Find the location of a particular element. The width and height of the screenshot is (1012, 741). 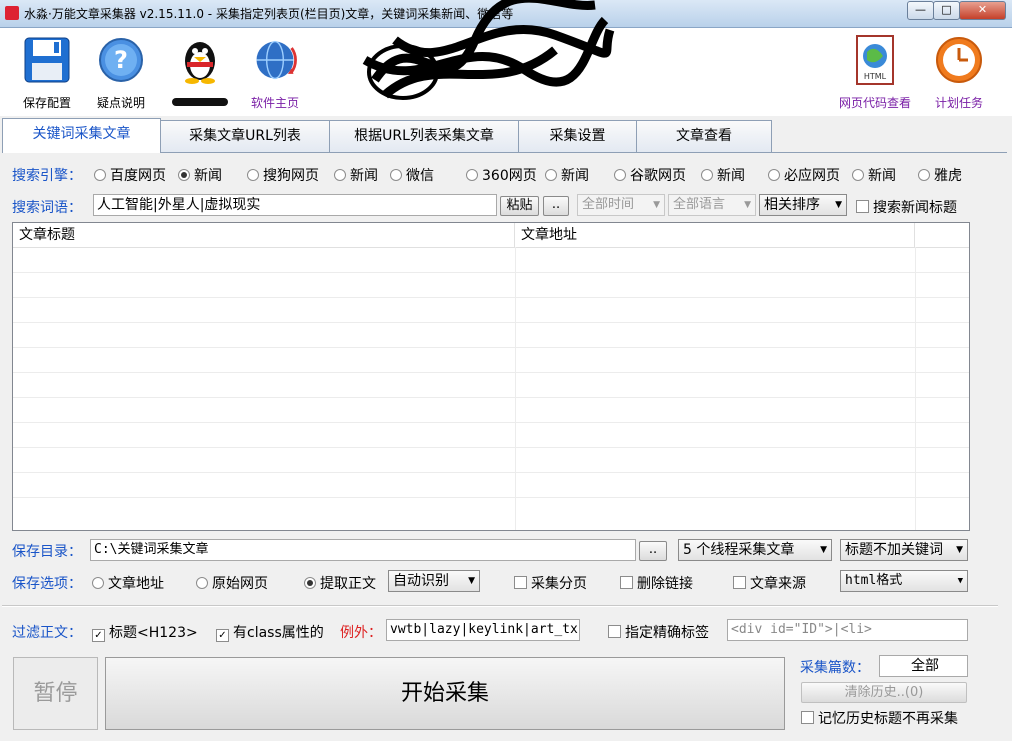

close-button: ✕ is located at coordinates (982, 10).